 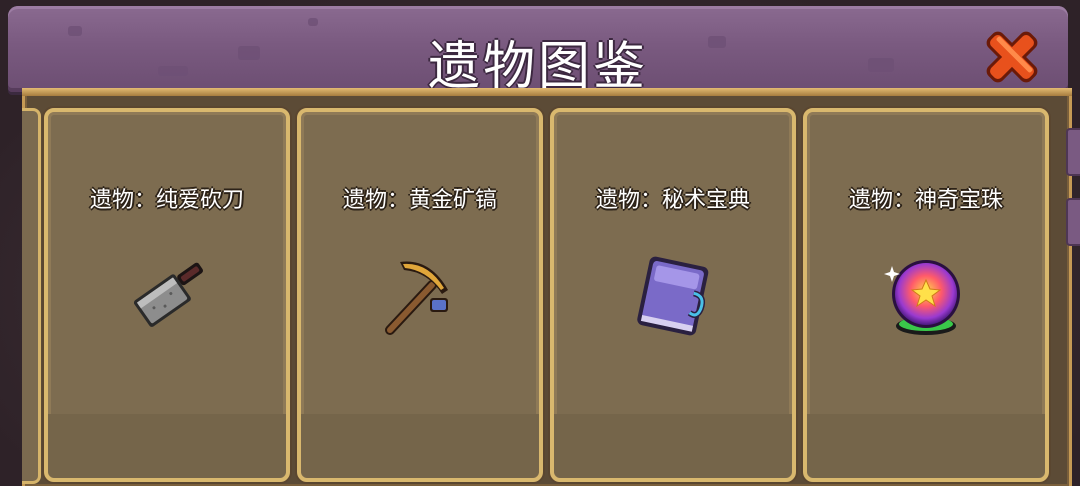 I want to click on relic-name: 遗物：秘术宝典, so click(x=672, y=200).